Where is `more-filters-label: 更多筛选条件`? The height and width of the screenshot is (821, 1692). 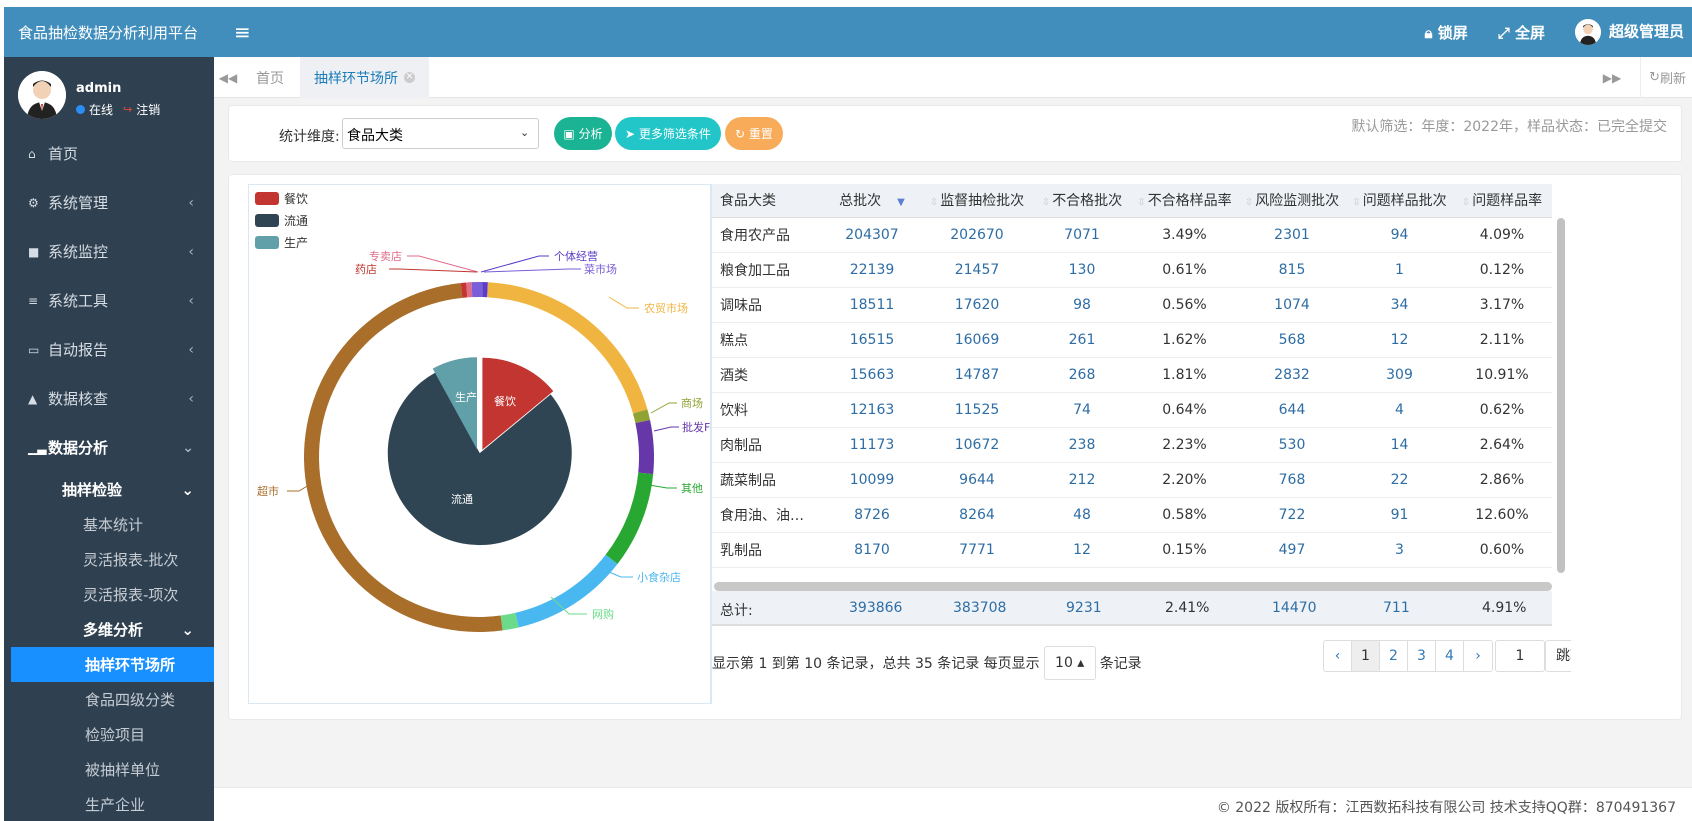 more-filters-label: 更多筛选条件 is located at coordinates (674, 134).